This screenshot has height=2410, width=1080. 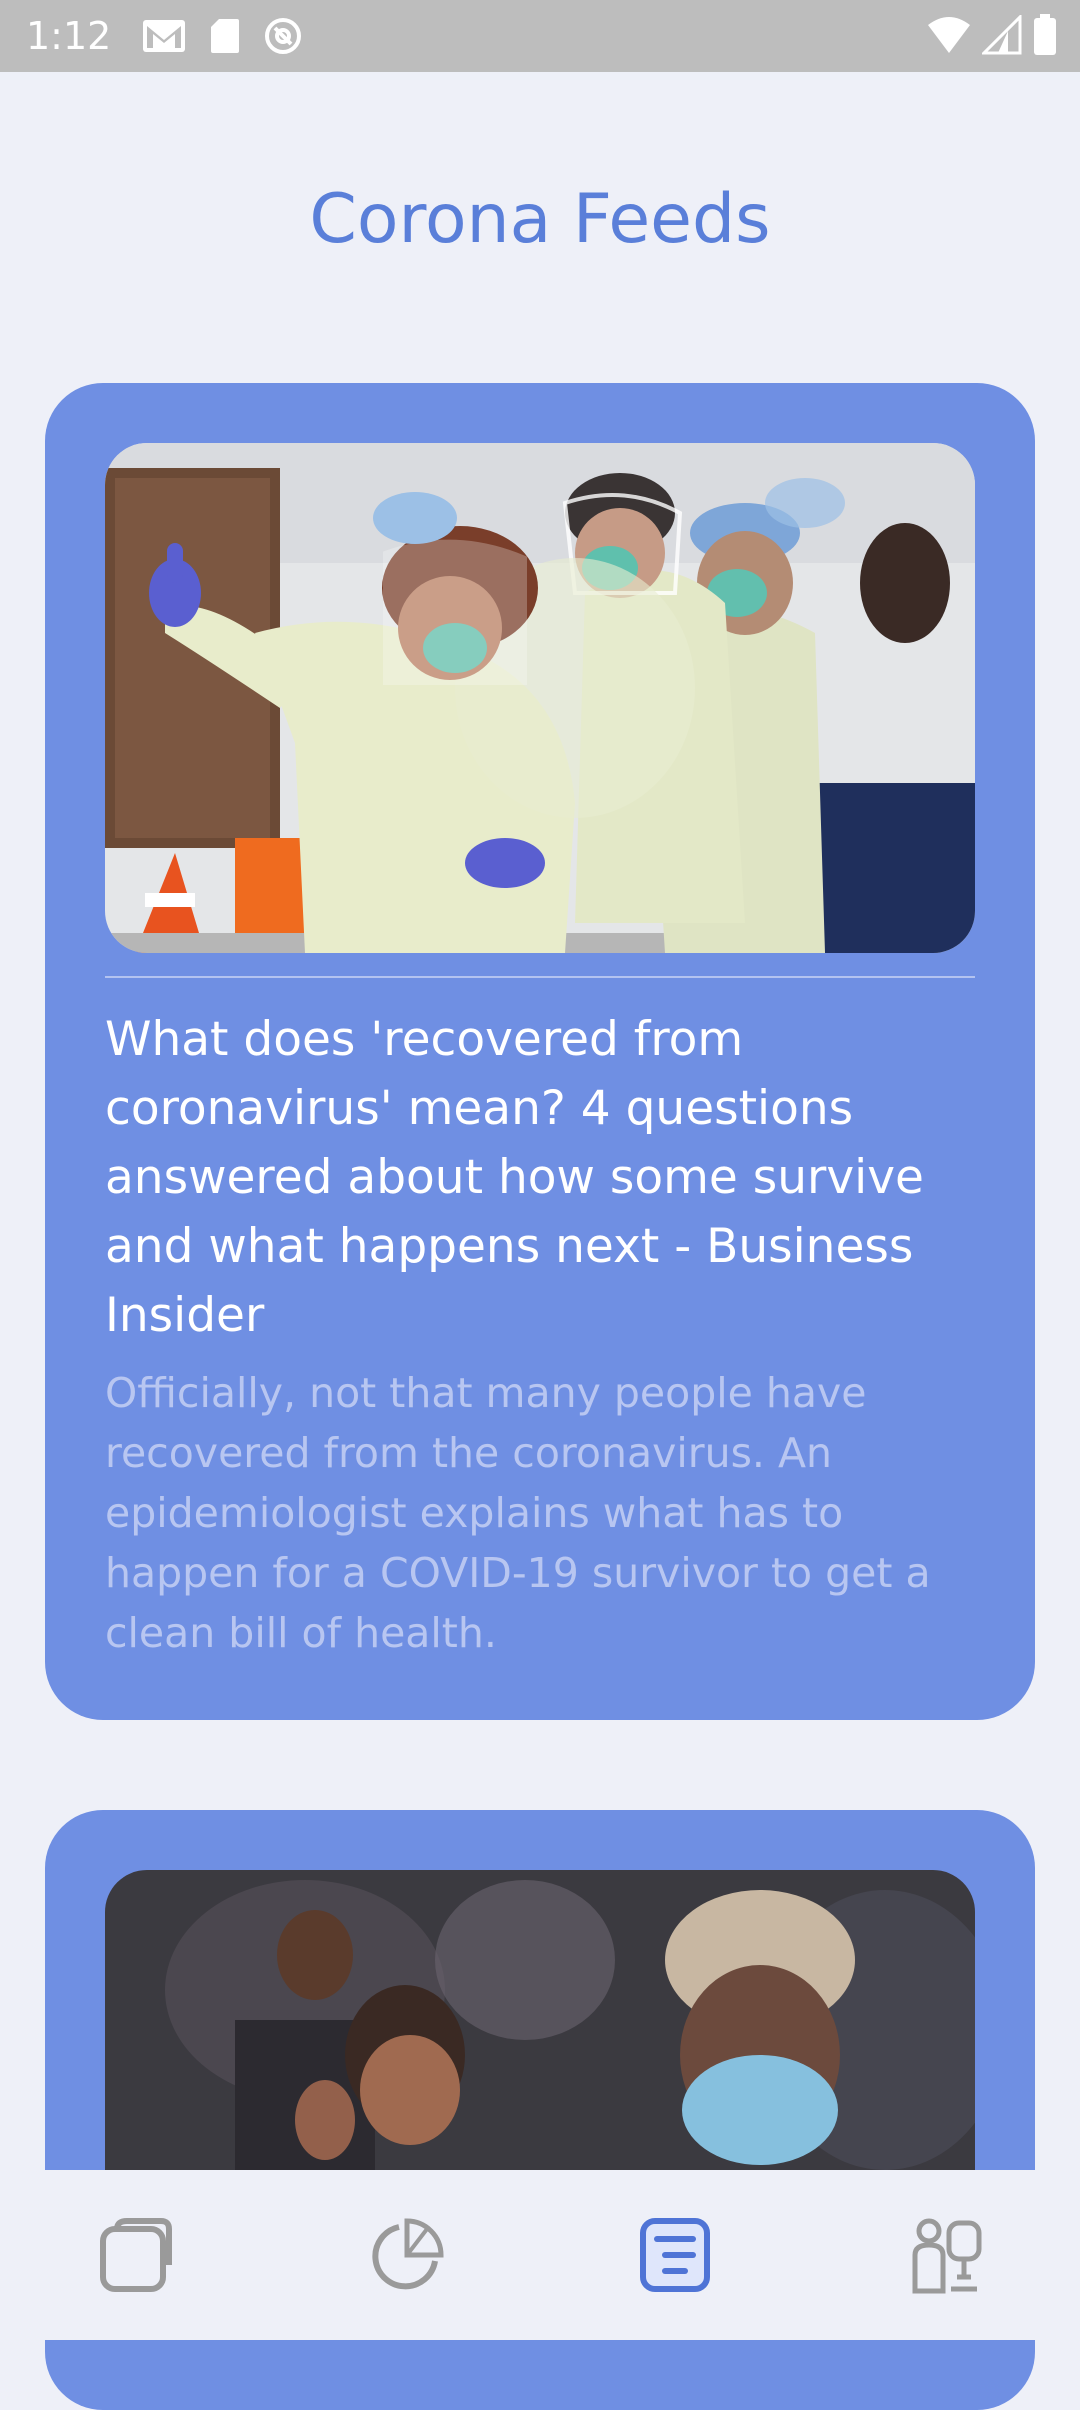 What do you see at coordinates (949, 35) in the screenshot?
I see `wifi-icon` at bounding box center [949, 35].